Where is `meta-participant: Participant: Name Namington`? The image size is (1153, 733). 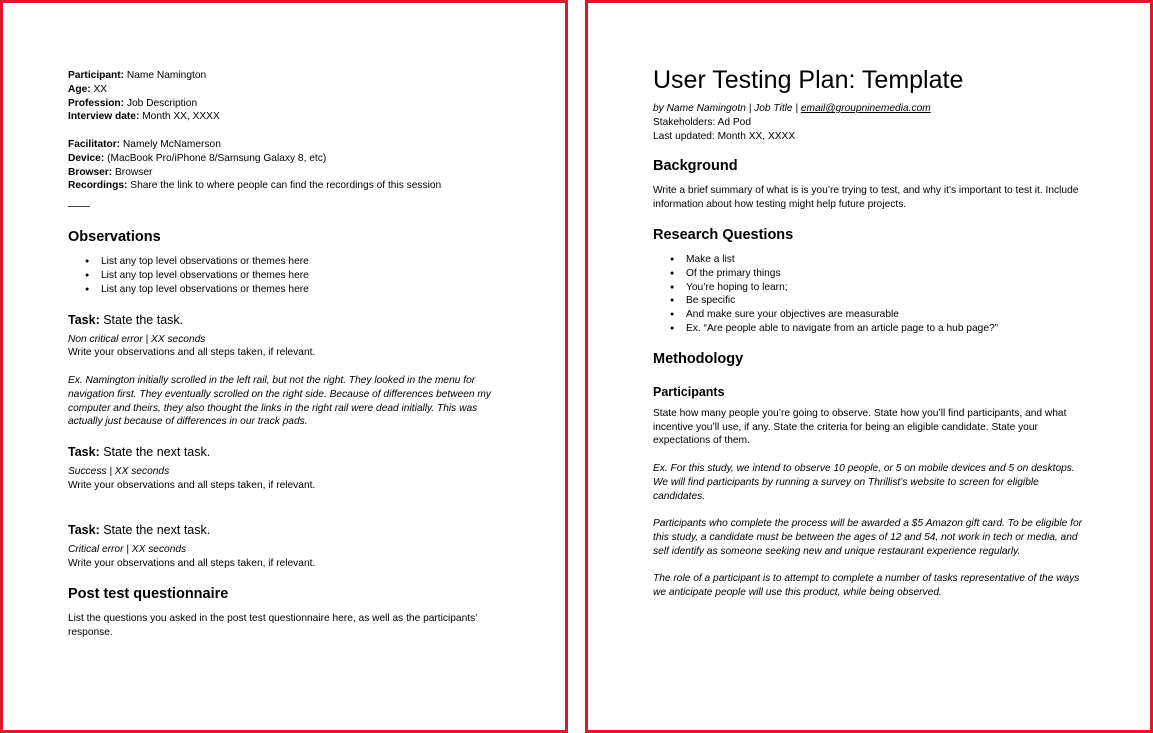
meta-participant: Participant: Name Namington is located at coordinates (137, 75).